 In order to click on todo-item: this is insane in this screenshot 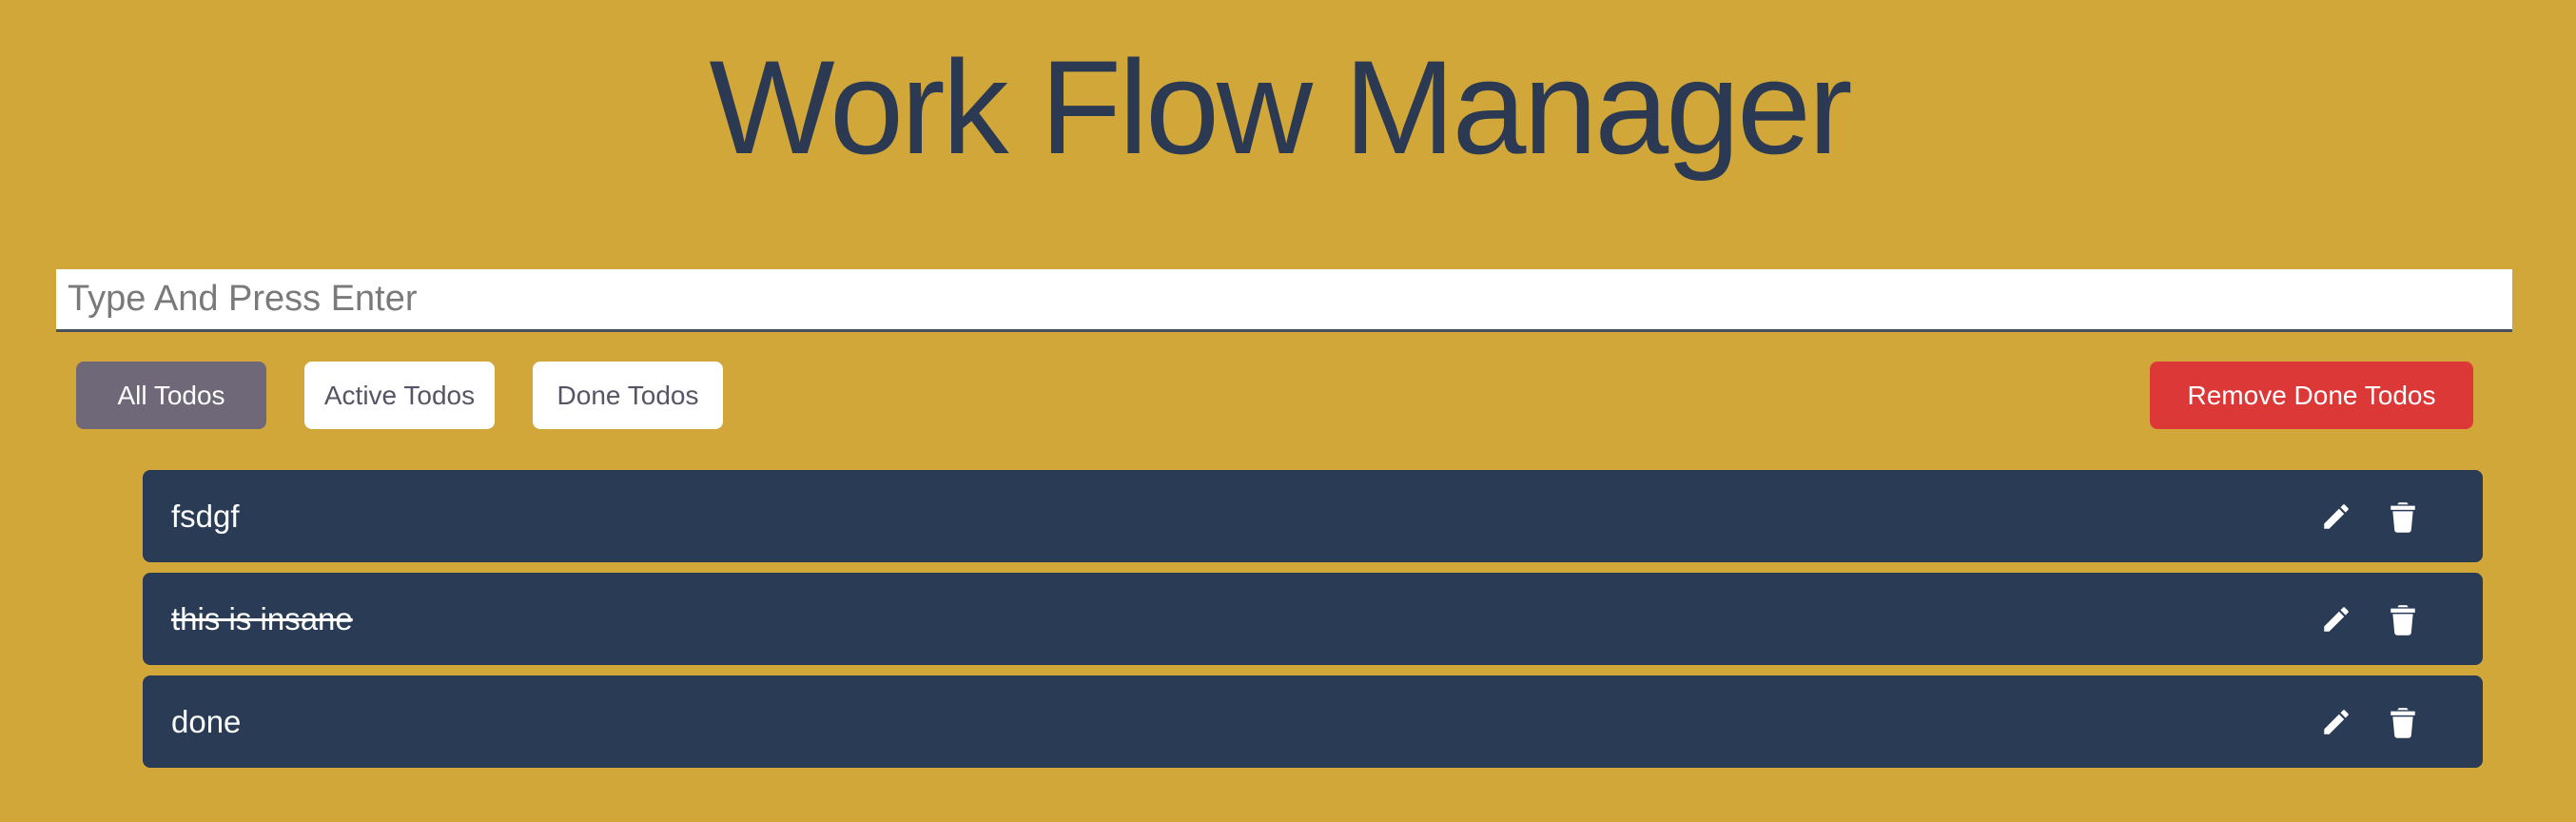, I will do `click(1313, 619)`.